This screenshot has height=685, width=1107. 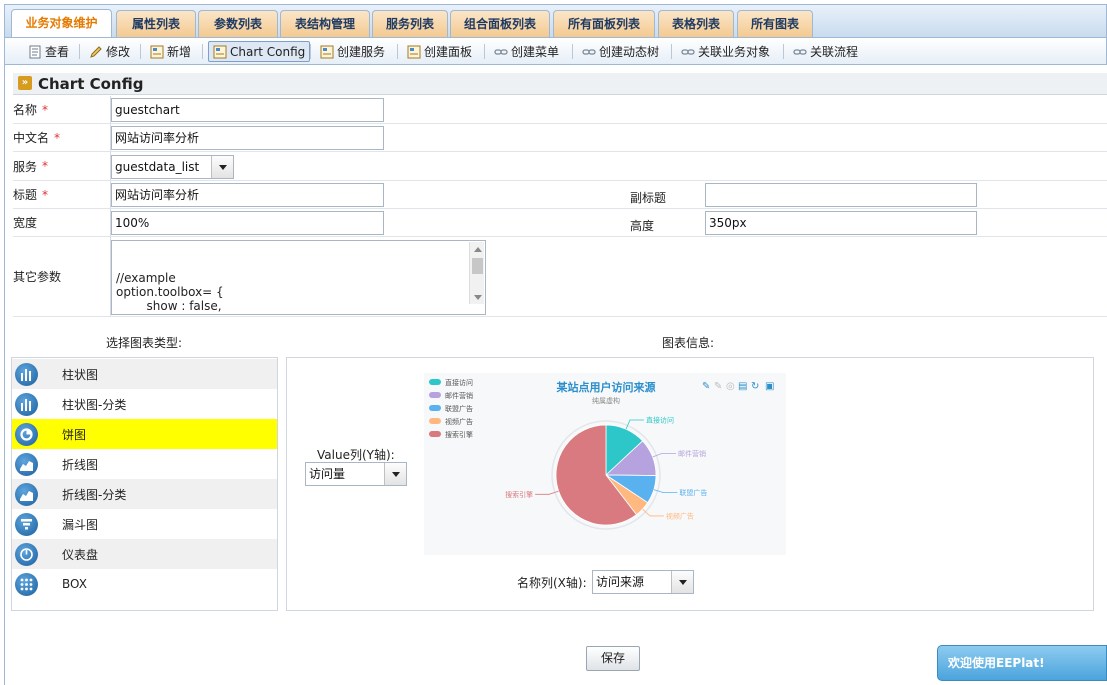 I want to click on create-menu-button: 创建菜单, so click(x=526, y=51).